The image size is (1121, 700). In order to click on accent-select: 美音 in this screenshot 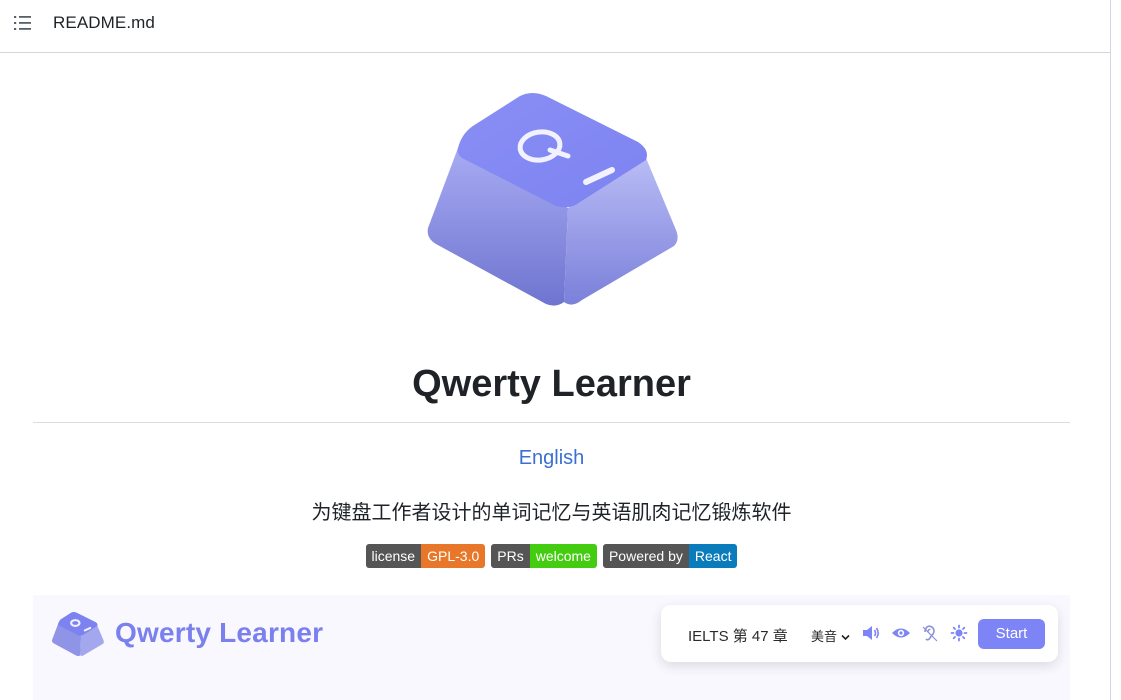, I will do `click(830, 635)`.